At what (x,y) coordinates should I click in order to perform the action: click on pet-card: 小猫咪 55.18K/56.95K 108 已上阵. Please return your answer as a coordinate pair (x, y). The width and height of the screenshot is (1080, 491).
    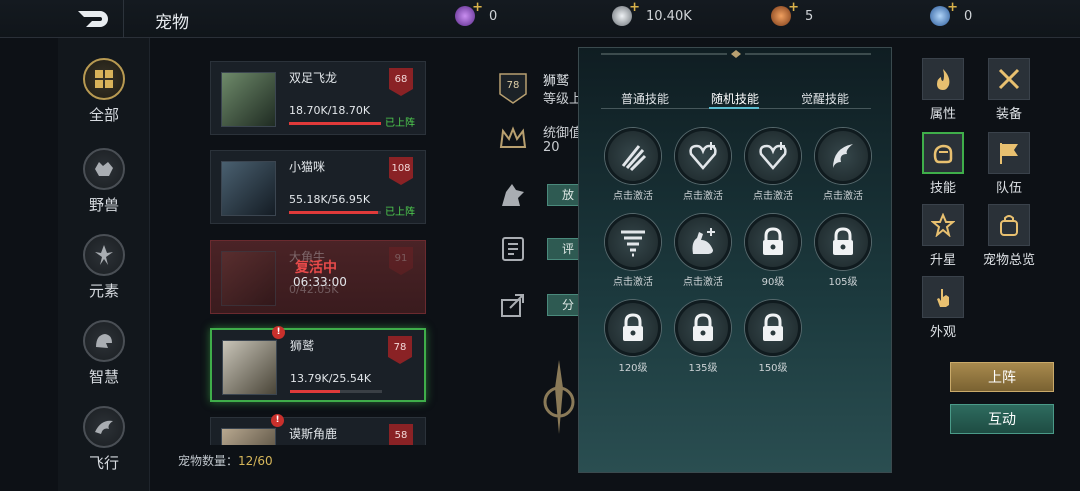
    Looking at the image, I should click on (318, 187).